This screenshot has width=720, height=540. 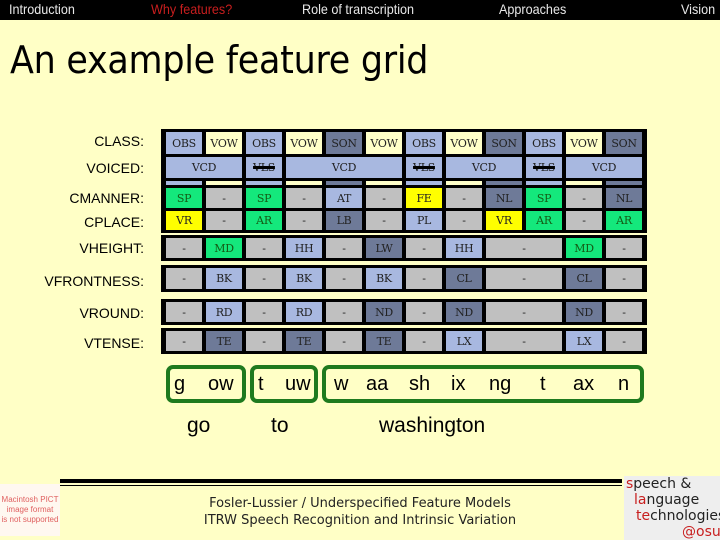 I want to click on grid-cell-text: PL, so click(x=424, y=220).